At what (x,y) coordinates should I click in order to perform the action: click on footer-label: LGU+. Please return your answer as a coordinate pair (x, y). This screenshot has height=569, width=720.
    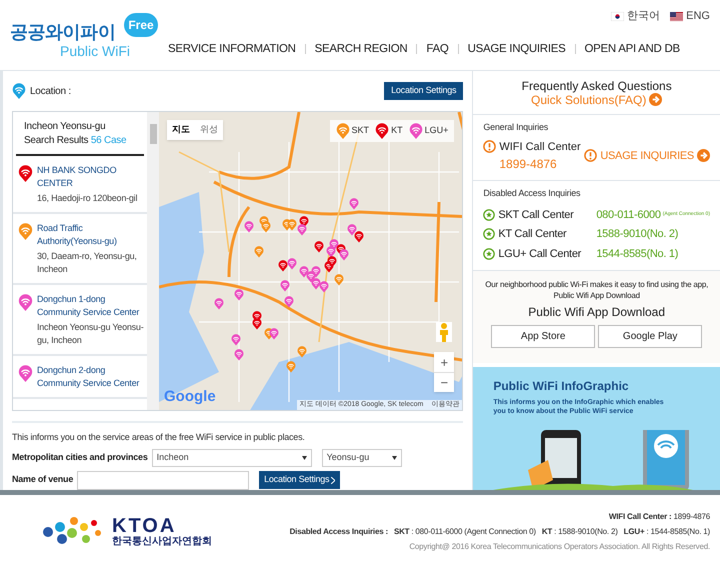
    Looking at the image, I should click on (634, 531).